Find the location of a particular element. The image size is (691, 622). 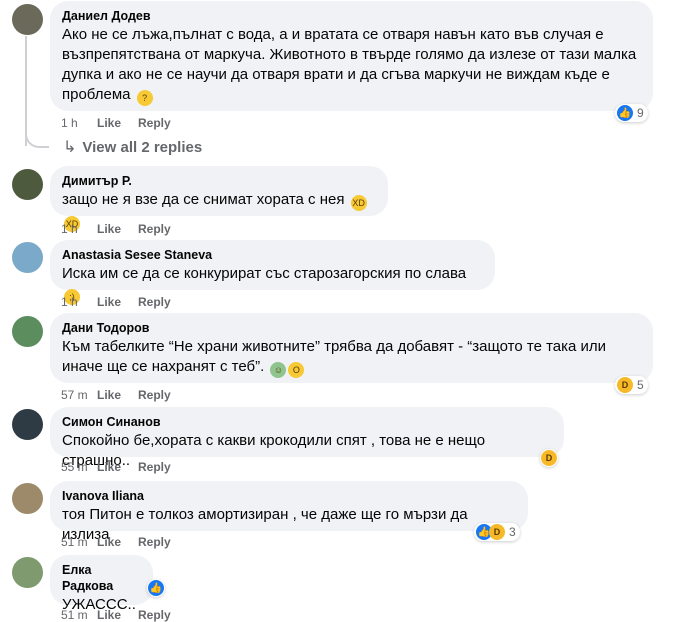

view-replies-link: ↳ View all 2 replies is located at coordinates (132, 148).